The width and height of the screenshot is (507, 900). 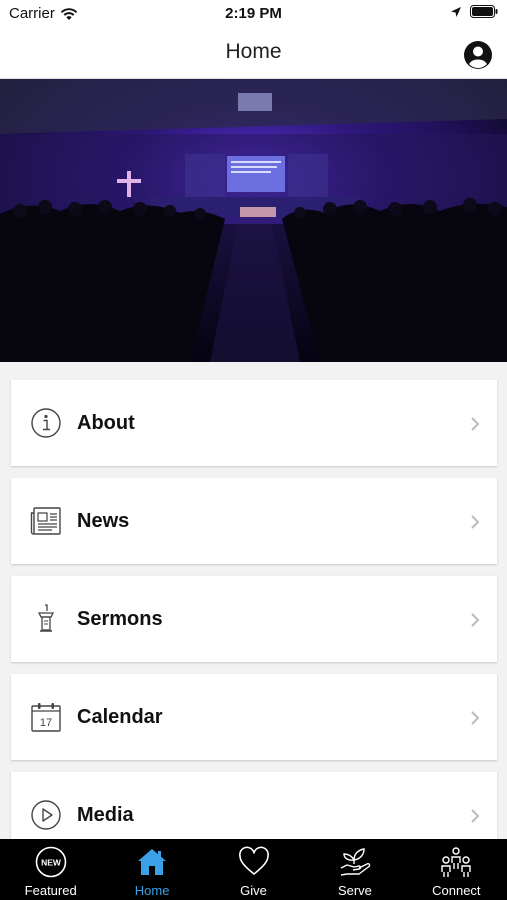 I want to click on page-title: Home, so click(x=253, y=51).